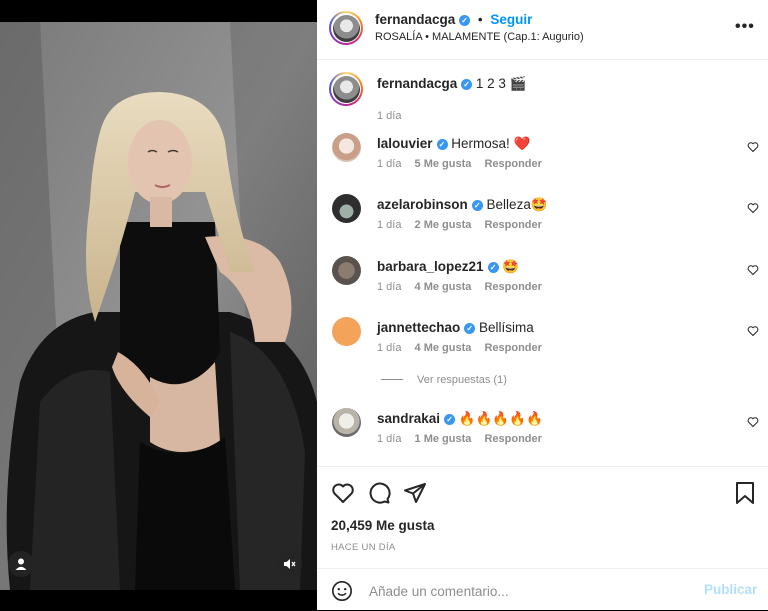 The height and width of the screenshot is (611, 768). I want to click on comment-text: sandrakai ✓ 🔥🔥🔥🔥🔥, so click(460, 419).